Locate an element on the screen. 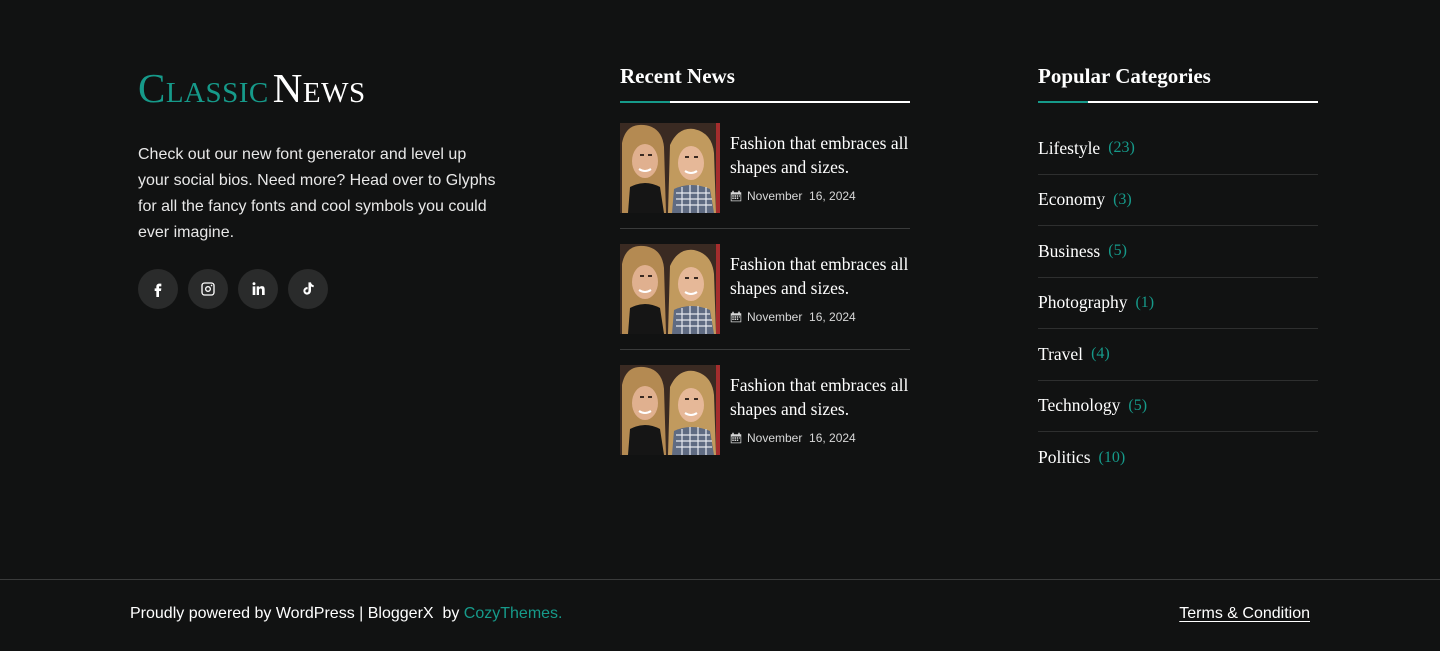  category-item-business: Business (5) is located at coordinates (1178, 252).